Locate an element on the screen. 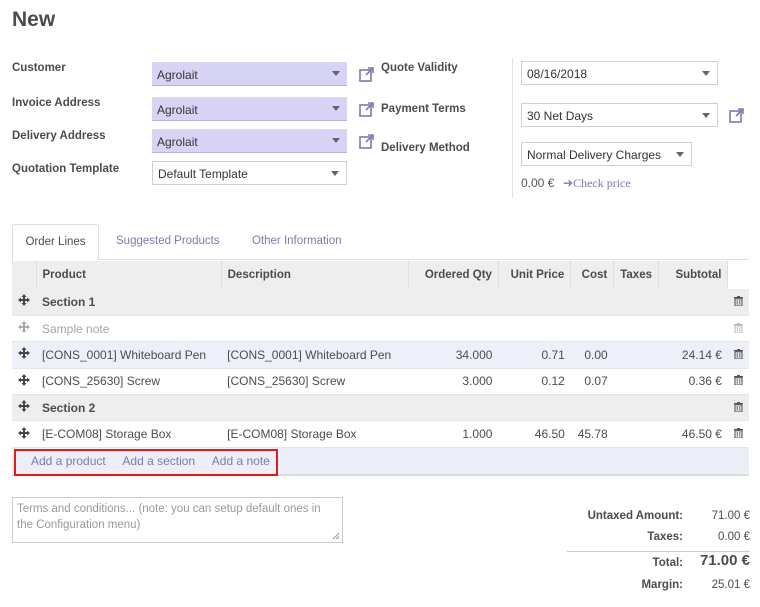  invoice-address-value: Agrolait is located at coordinates (177, 110).